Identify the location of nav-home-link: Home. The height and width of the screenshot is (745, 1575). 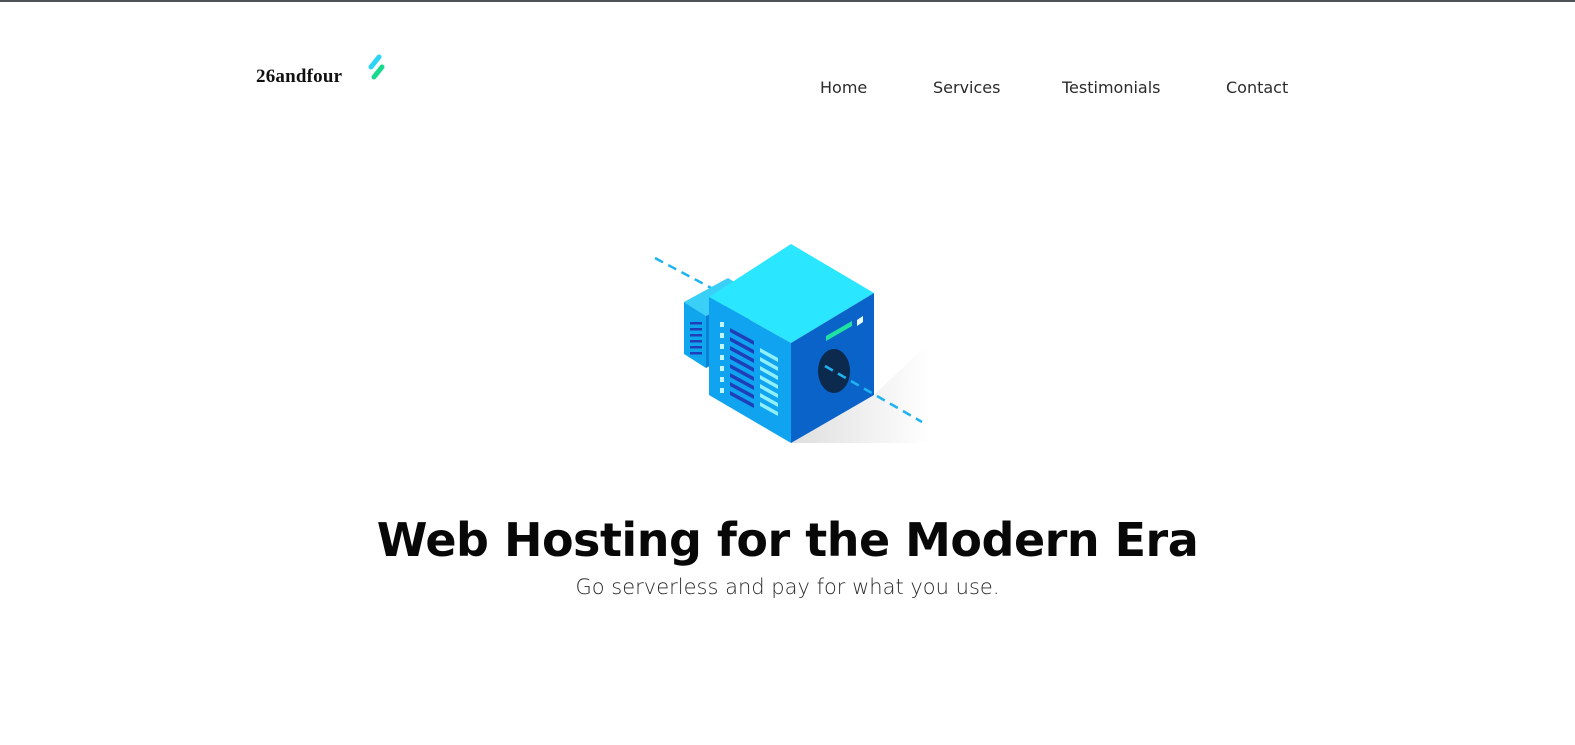
(843, 88).